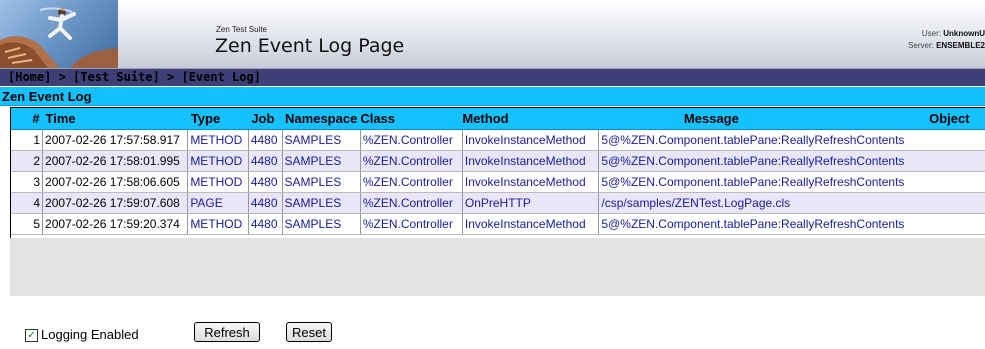  What do you see at coordinates (218, 203) in the screenshot?
I see `cell-type: PAGE` at bounding box center [218, 203].